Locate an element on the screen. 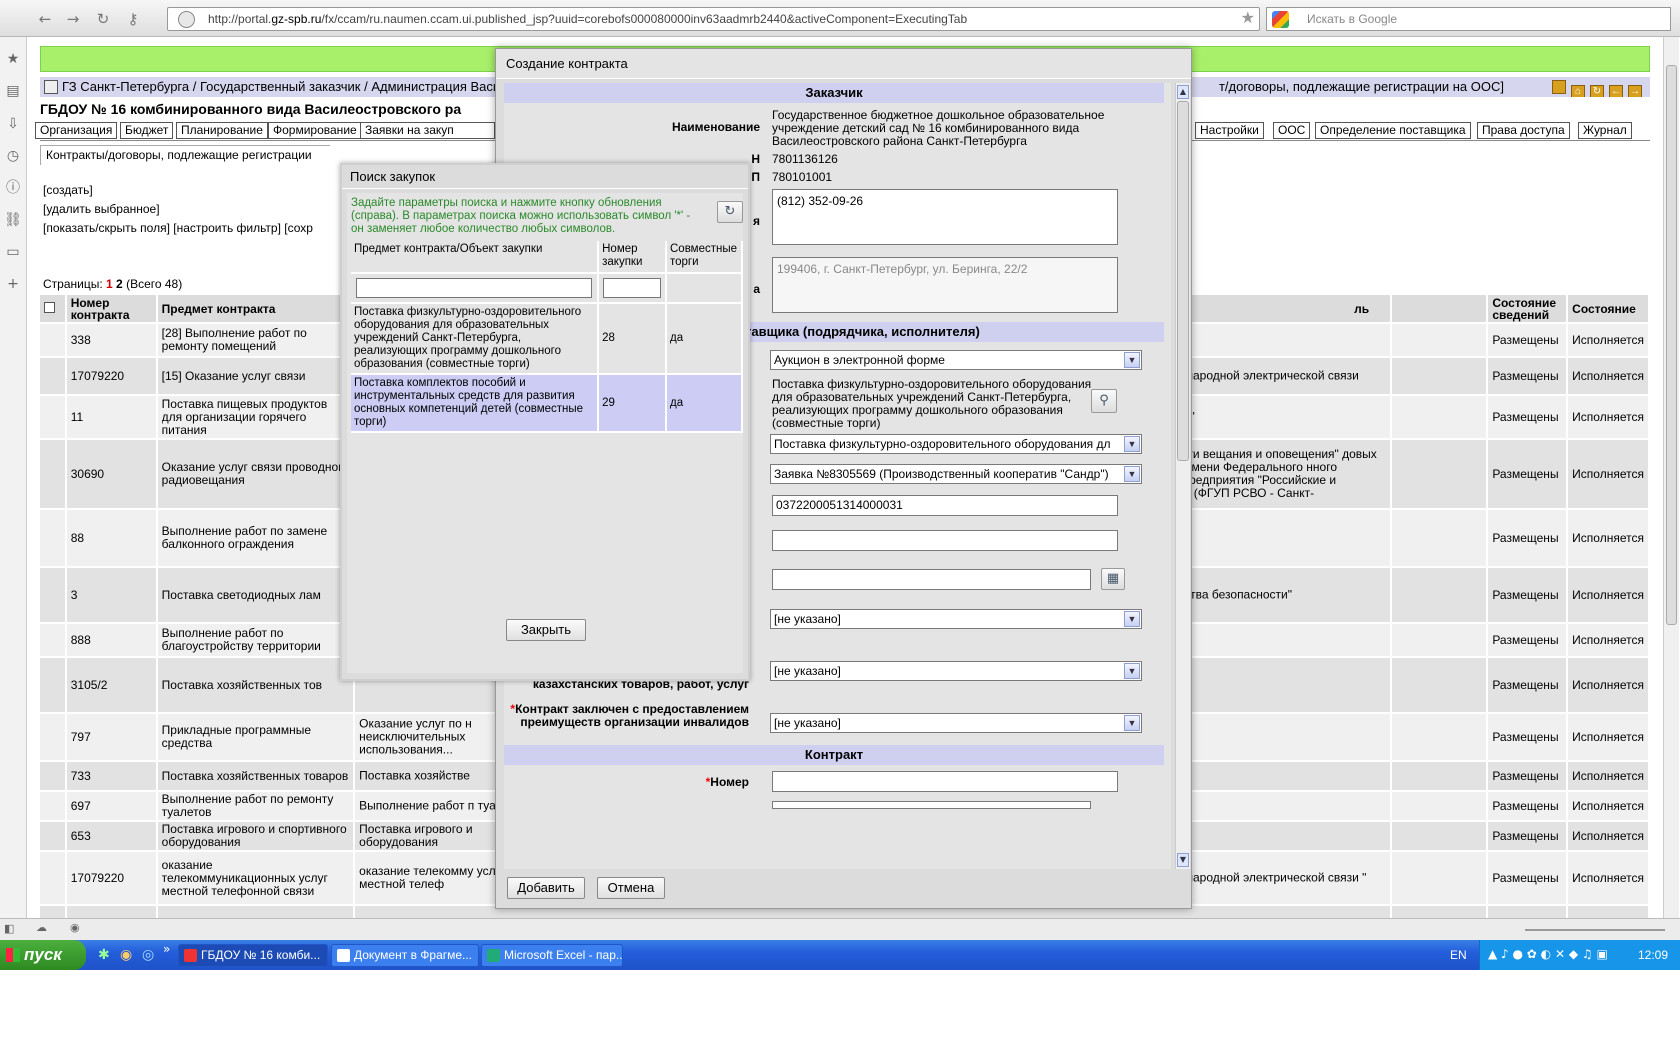 This screenshot has height=1050, width=1680. tray-icons: ▲ ♪ ● ✿ ◐ ✕ ◆ ♫ ▣ is located at coordinates (1548, 954).